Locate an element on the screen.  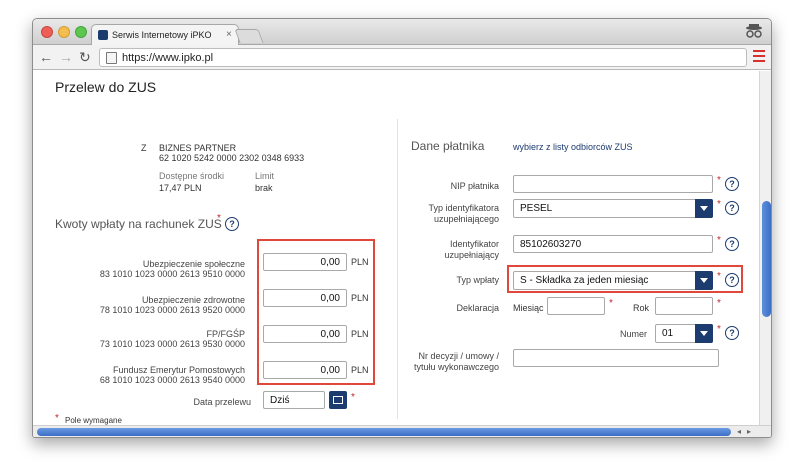
title-bar: Serwis Internetowy iPKO × is located at coordinates (402, 32).